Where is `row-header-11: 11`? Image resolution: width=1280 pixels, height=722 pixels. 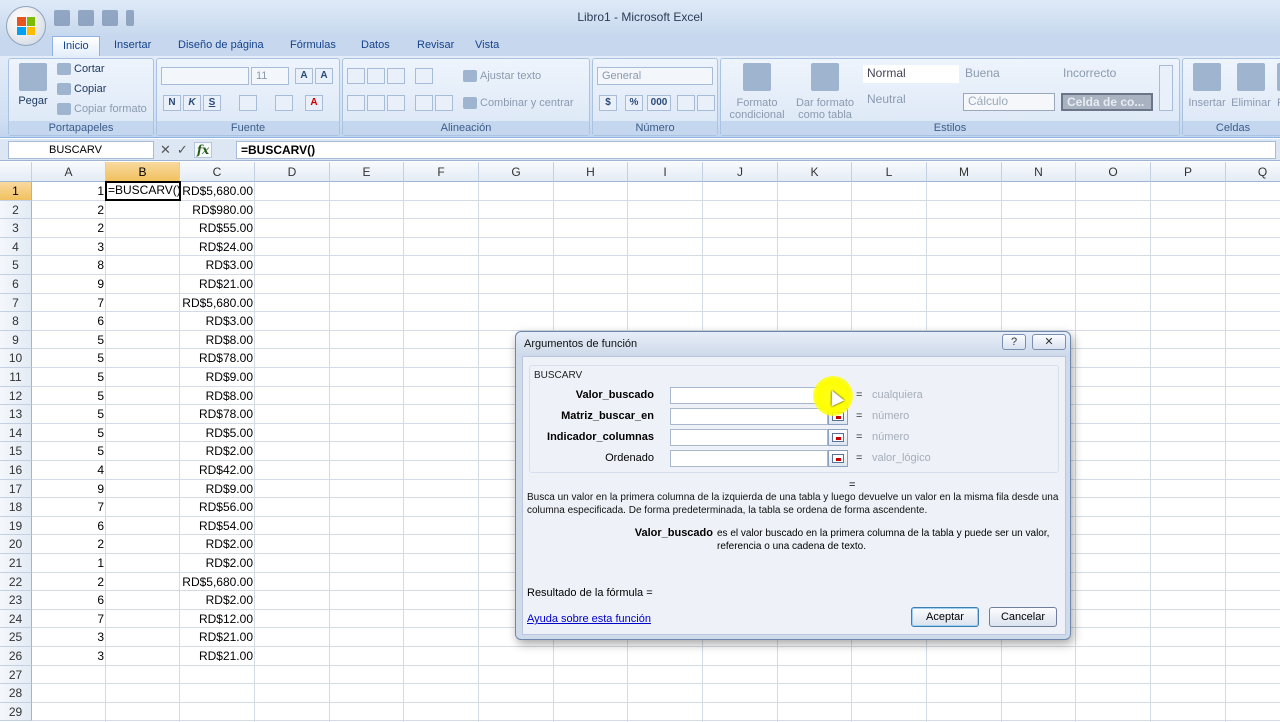
row-header-11: 11 is located at coordinates (16, 377).